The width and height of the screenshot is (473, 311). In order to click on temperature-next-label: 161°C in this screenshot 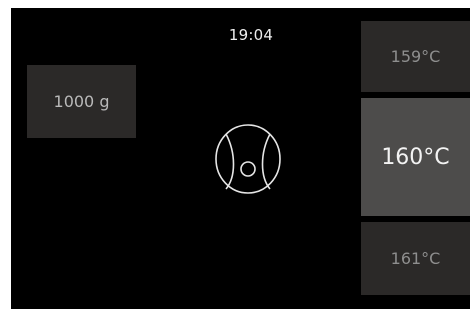, I will do `click(415, 258)`.